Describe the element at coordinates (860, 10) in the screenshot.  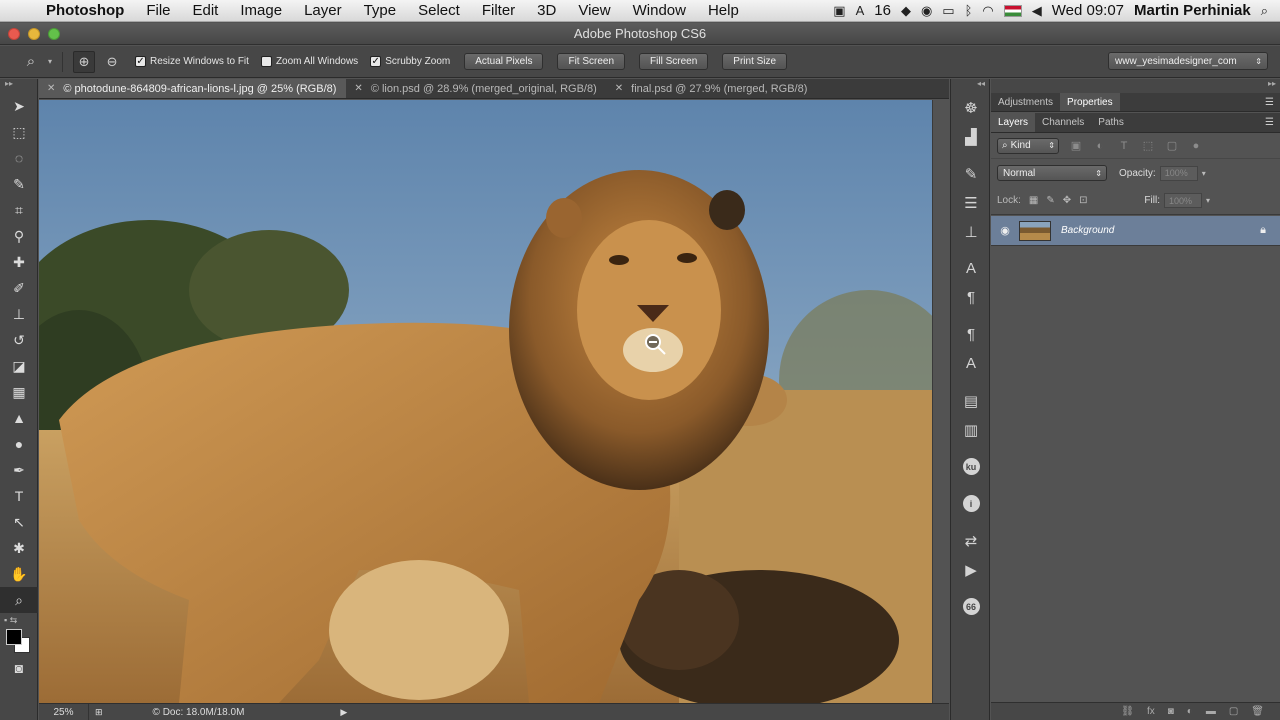
I see `adobe-icon: A` at that location.